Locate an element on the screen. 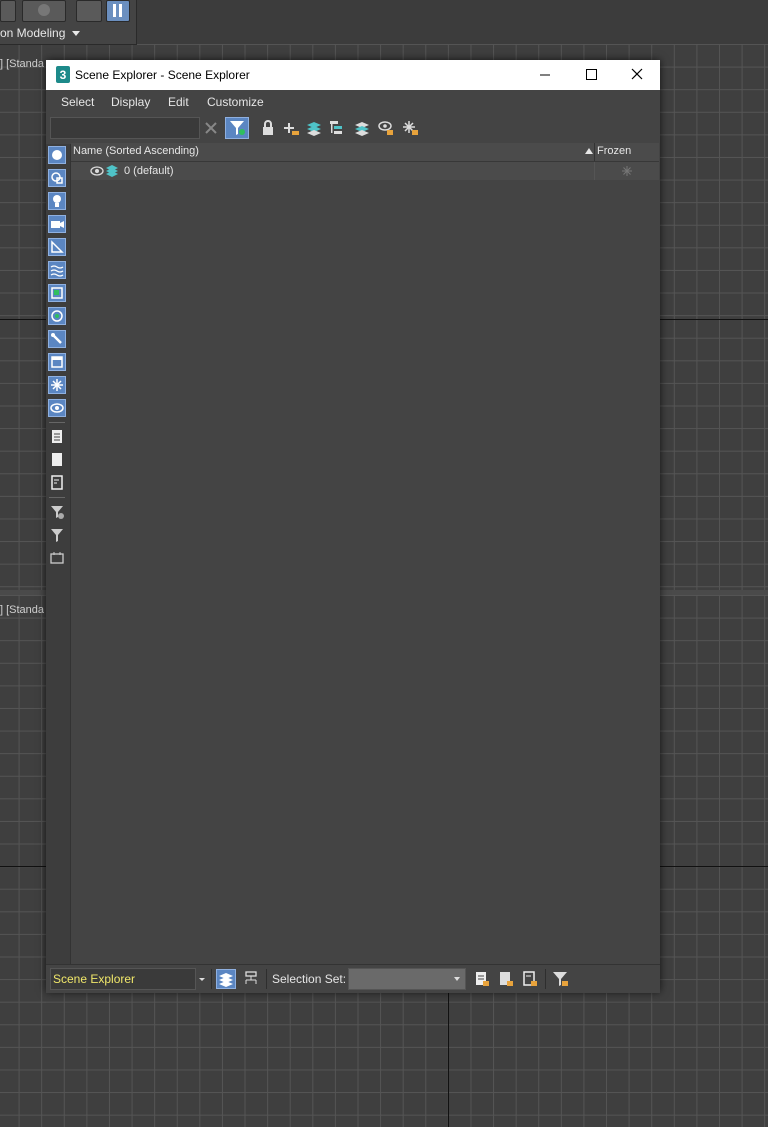 Image resolution: width=768 pixels, height=1127 pixels. ribbon-tab-label: on Modeling is located at coordinates (32, 33).